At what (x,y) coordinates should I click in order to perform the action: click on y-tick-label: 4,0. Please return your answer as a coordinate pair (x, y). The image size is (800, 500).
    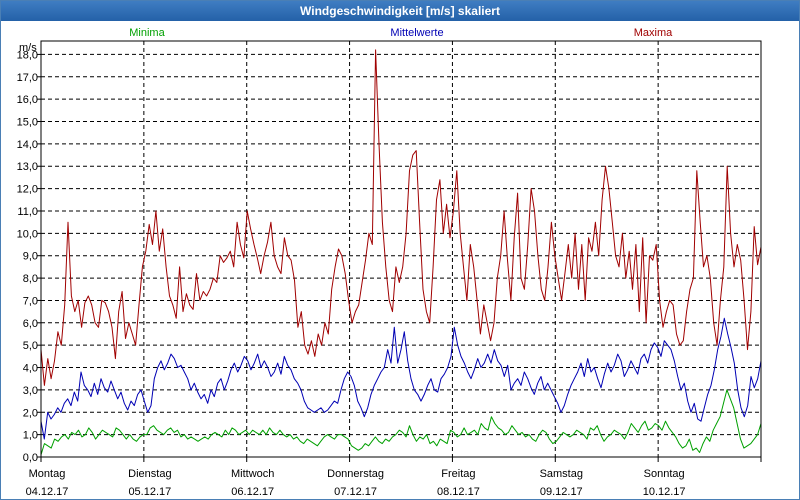
    Looking at the image, I should click on (30, 369).